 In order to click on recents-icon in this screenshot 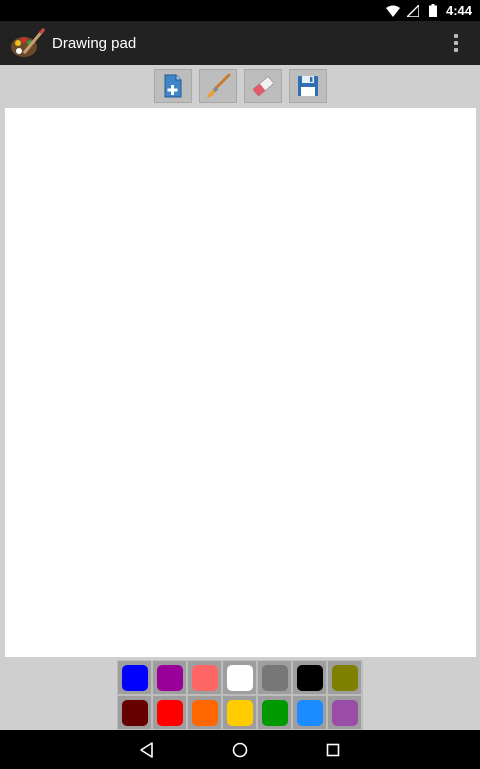, I will do `click(333, 749)`.